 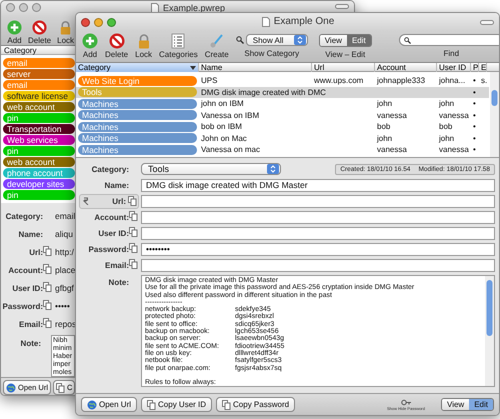 I want to click on field-value: http:/, so click(x=64, y=252).